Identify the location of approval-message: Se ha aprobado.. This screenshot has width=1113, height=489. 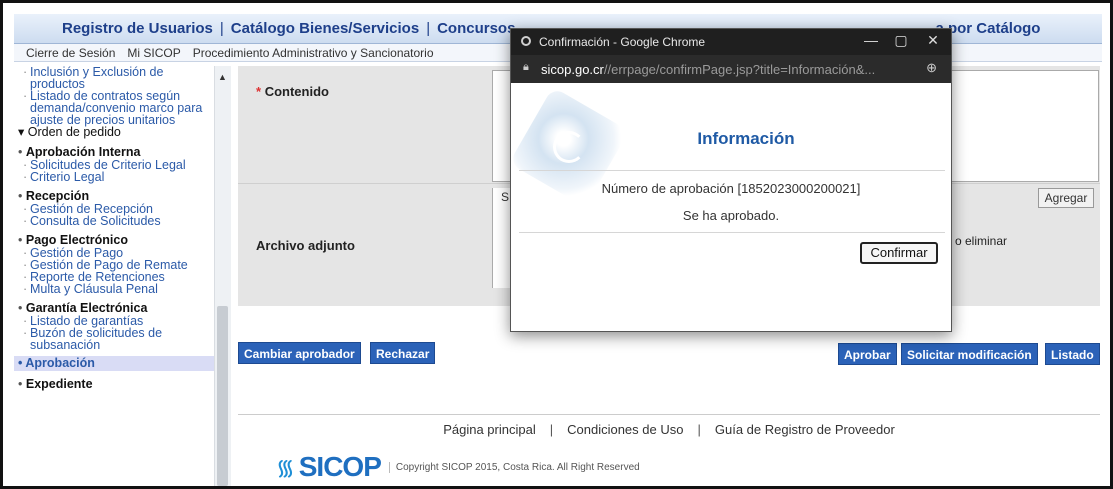
(731, 215).